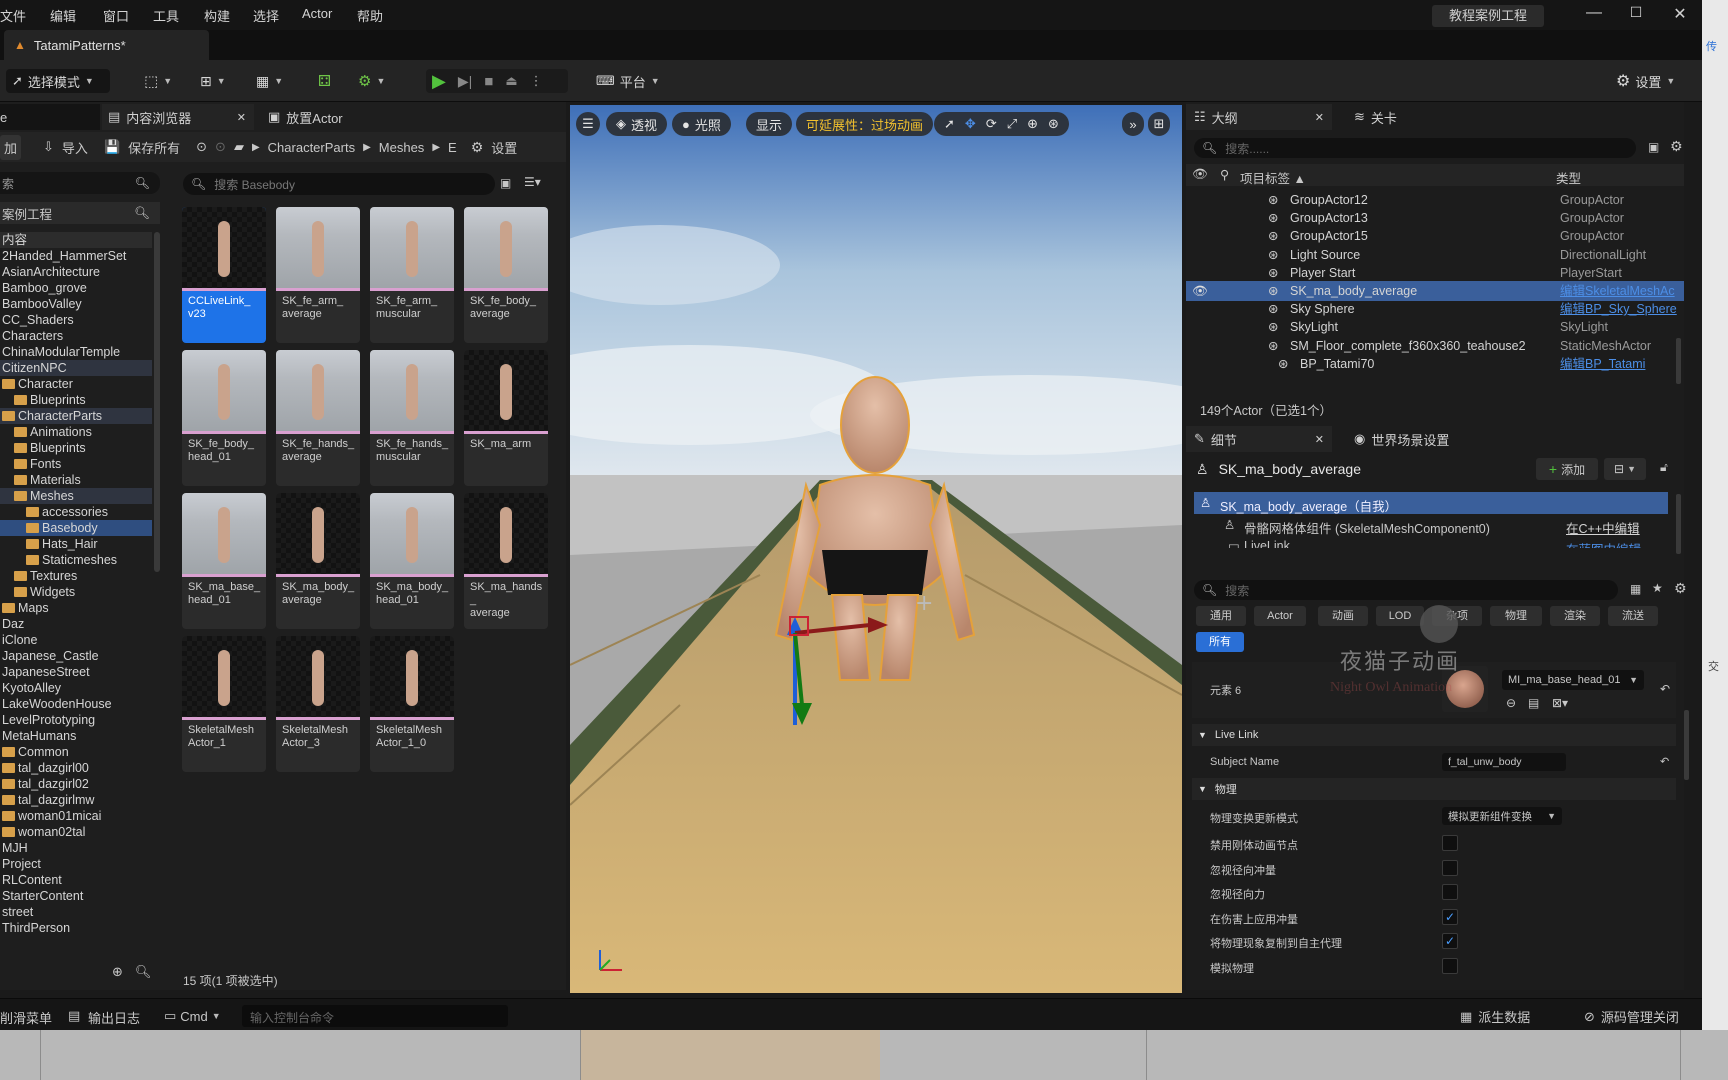 This screenshot has height=1080, width=1728. What do you see at coordinates (1636, 15) in the screenshot?
I see `maximize-button: ☐` at bounding box center [1636, 15].